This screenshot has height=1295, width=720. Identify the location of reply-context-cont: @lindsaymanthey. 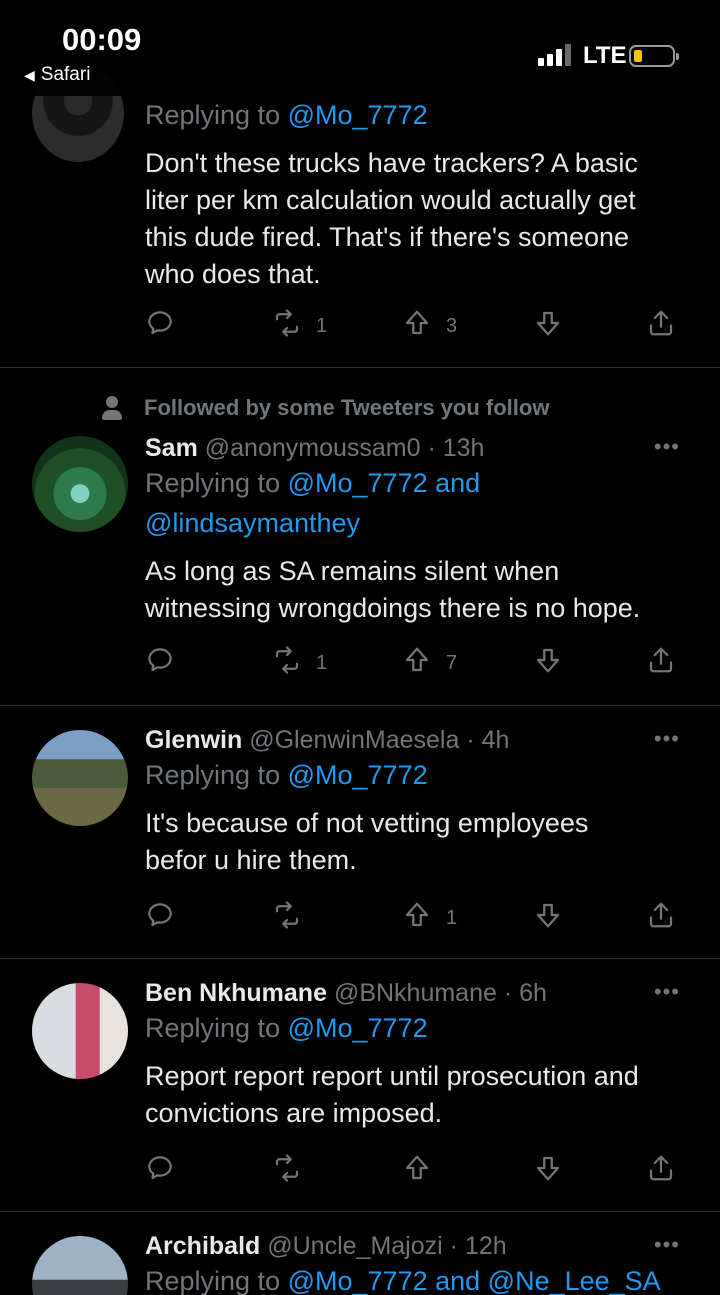
(412, 523).